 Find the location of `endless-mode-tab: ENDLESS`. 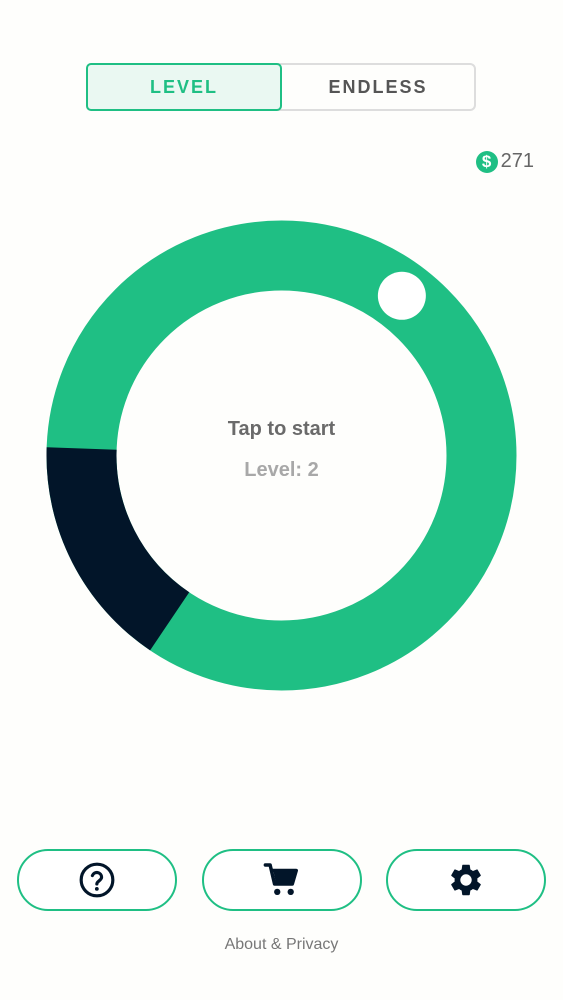

endless-mode-tab: ENDLESS is located at coordinates (378, 87).